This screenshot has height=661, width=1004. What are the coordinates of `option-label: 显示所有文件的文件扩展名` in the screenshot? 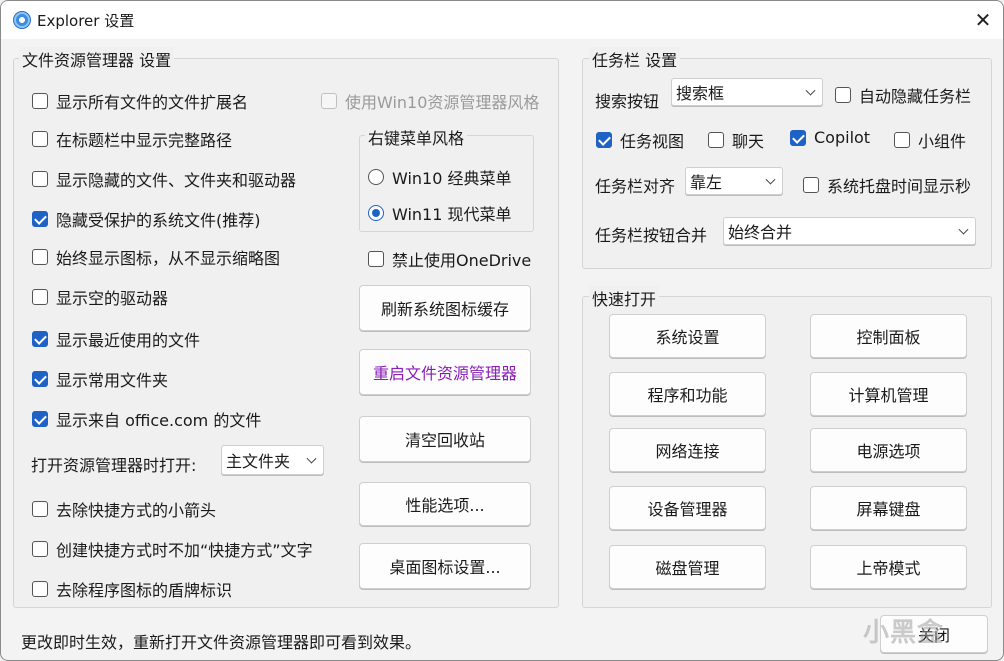 It's located at (152, 102).